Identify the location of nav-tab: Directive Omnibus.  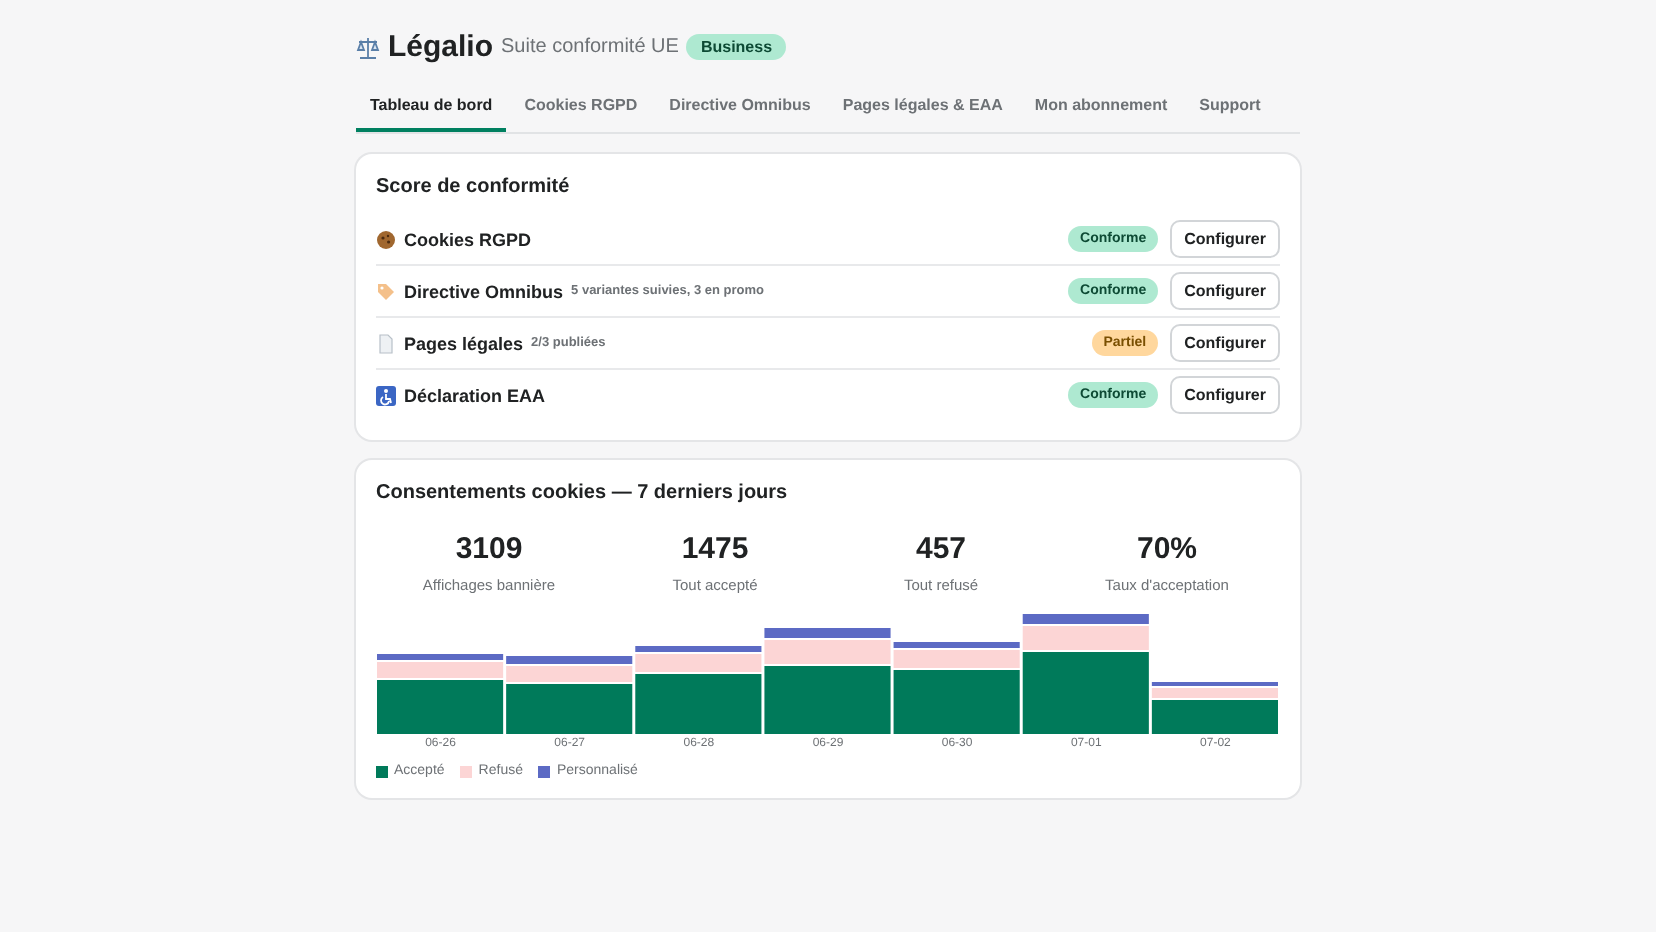
(740, 108).